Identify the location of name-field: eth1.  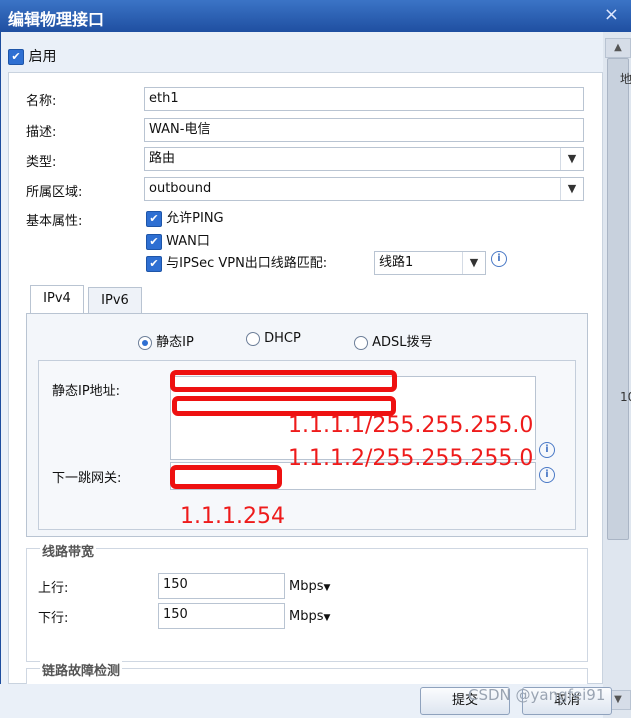
(364, 99).